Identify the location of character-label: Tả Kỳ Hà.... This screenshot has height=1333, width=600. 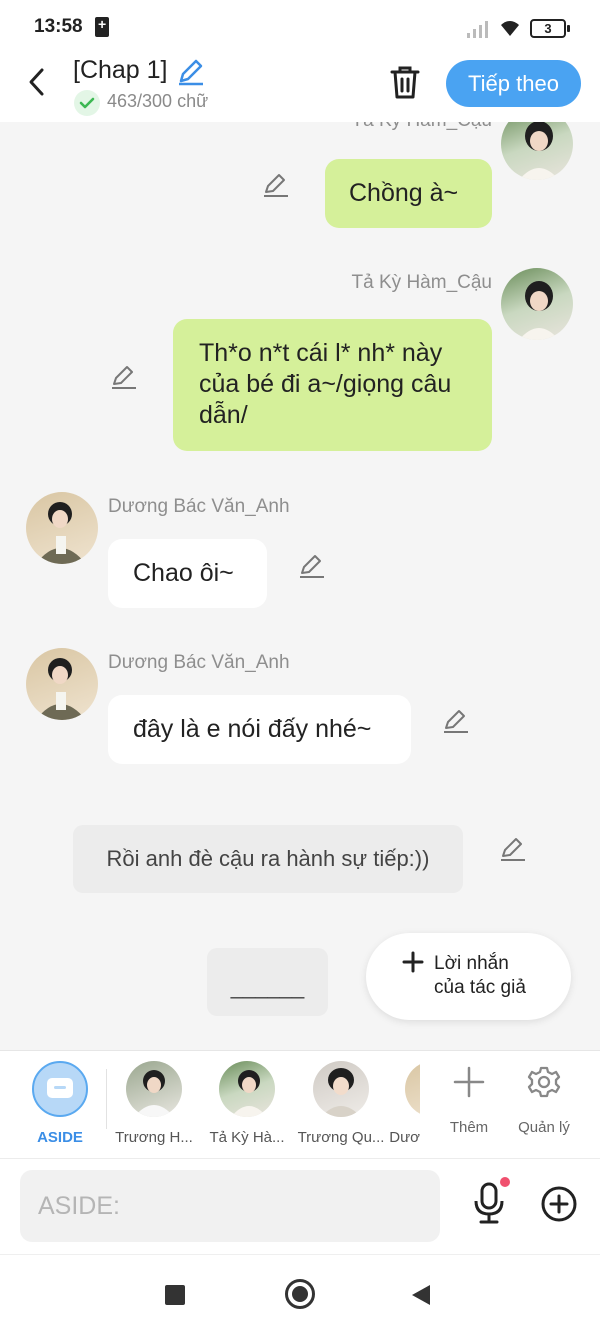
(247, 1137).